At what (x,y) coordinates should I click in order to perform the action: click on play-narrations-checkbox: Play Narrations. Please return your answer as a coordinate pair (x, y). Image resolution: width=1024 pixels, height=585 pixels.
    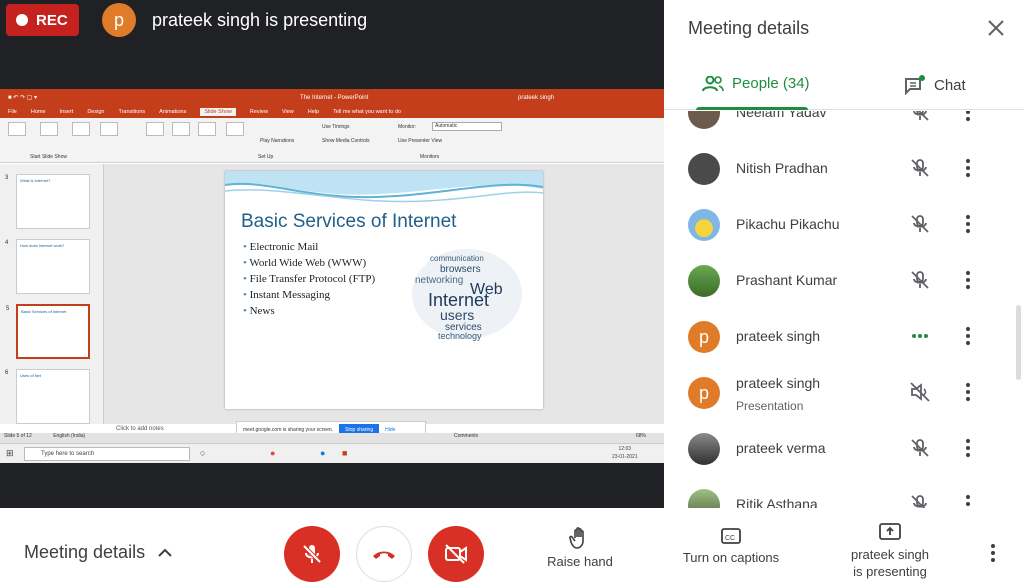
    Looking at the image, I should click on (277, 141).